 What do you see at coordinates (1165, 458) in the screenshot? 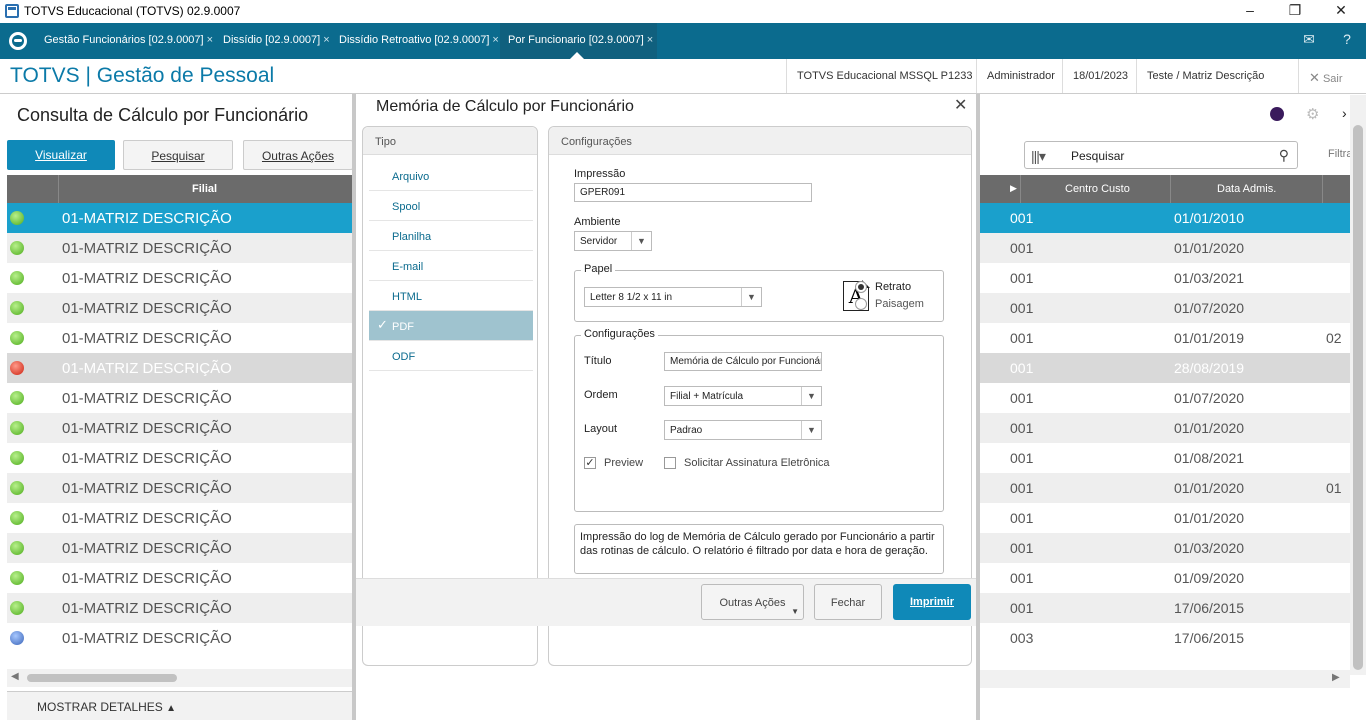
I see `table-row: 001 01/08/2021` at bounding box center [1165, 458].